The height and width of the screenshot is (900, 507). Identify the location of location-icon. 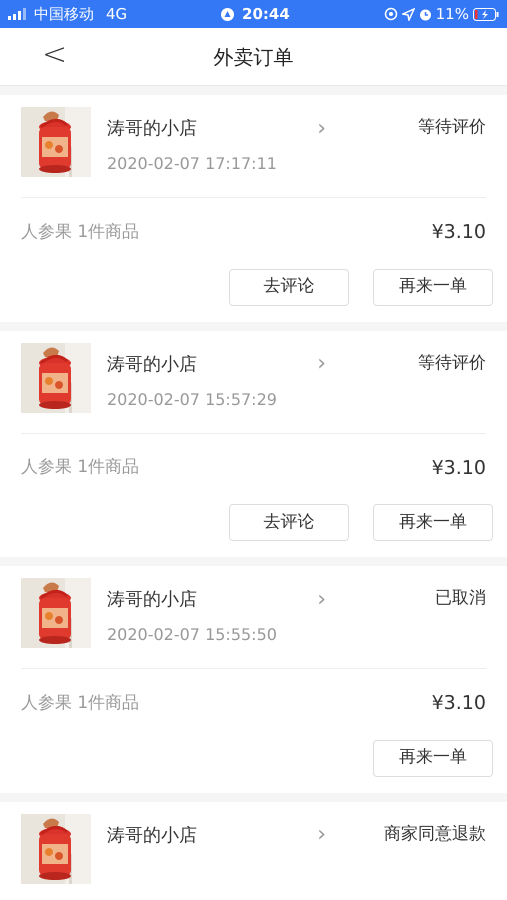
(408, 14).